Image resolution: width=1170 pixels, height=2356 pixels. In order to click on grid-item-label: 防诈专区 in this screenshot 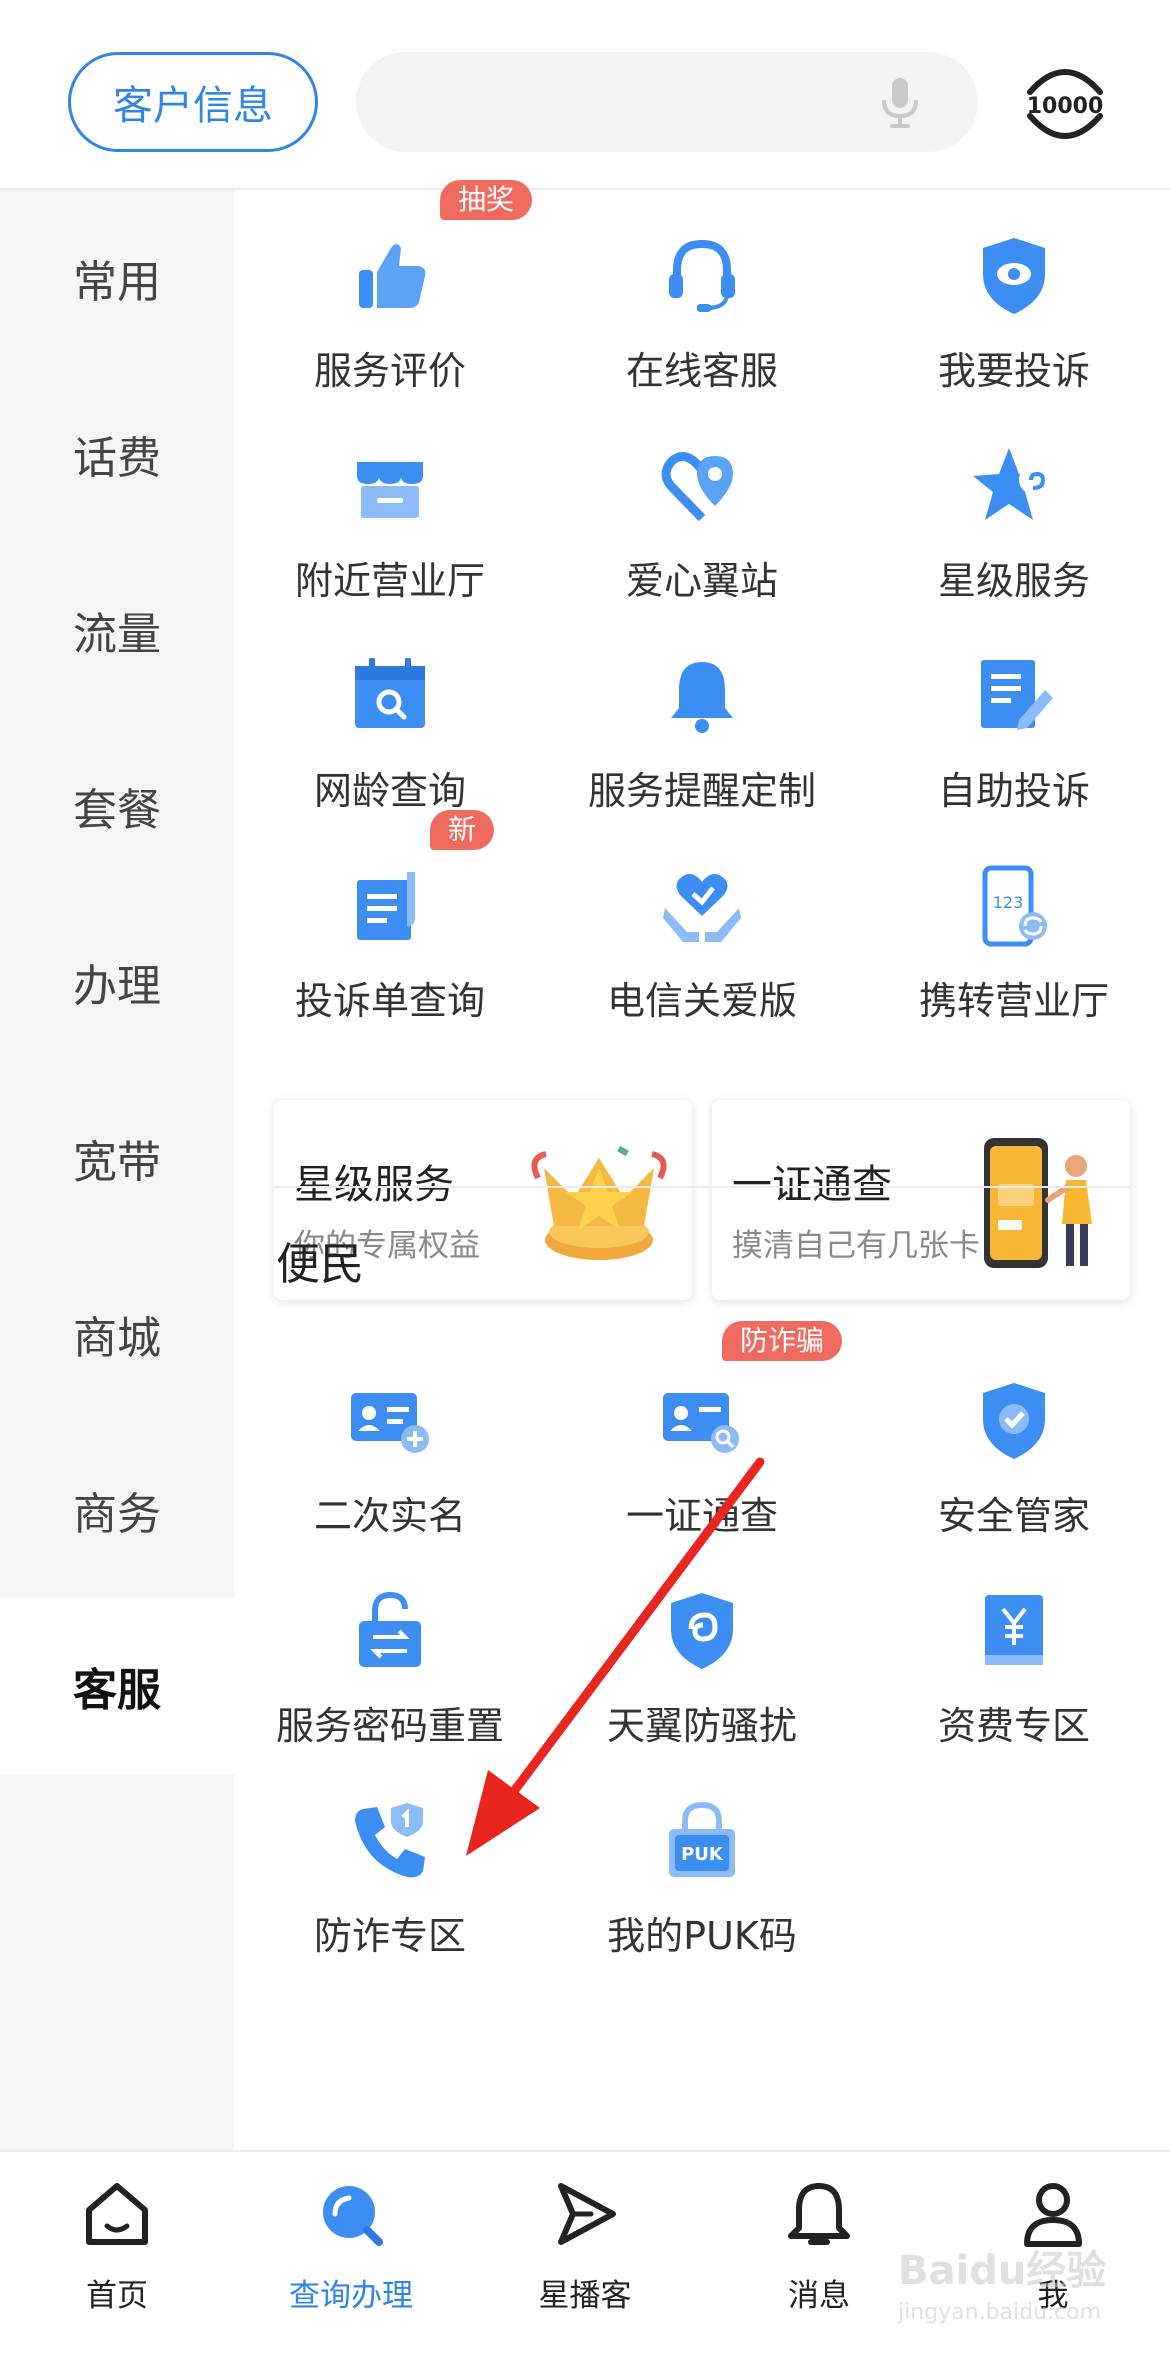, I will do `click(389, 1936)`.